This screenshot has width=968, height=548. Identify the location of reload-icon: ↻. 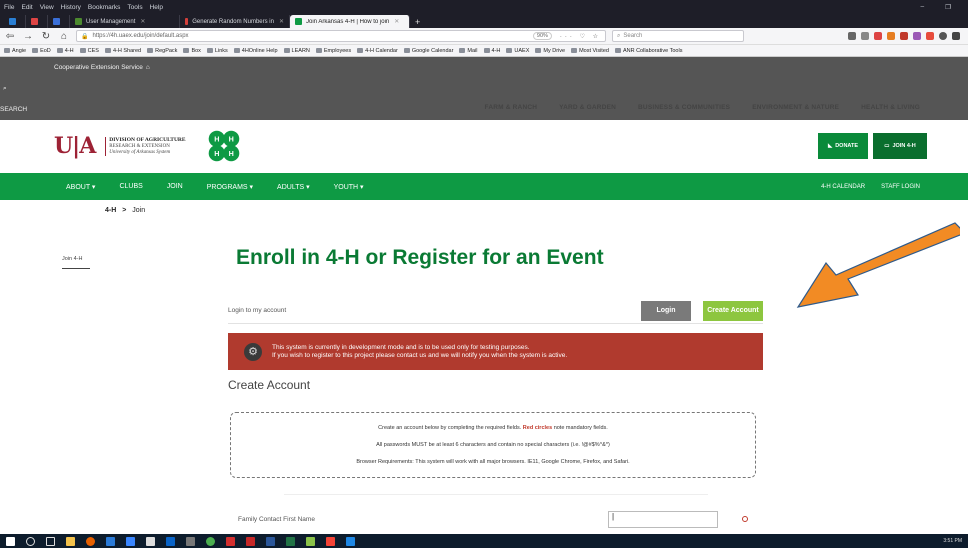
(46, 36).